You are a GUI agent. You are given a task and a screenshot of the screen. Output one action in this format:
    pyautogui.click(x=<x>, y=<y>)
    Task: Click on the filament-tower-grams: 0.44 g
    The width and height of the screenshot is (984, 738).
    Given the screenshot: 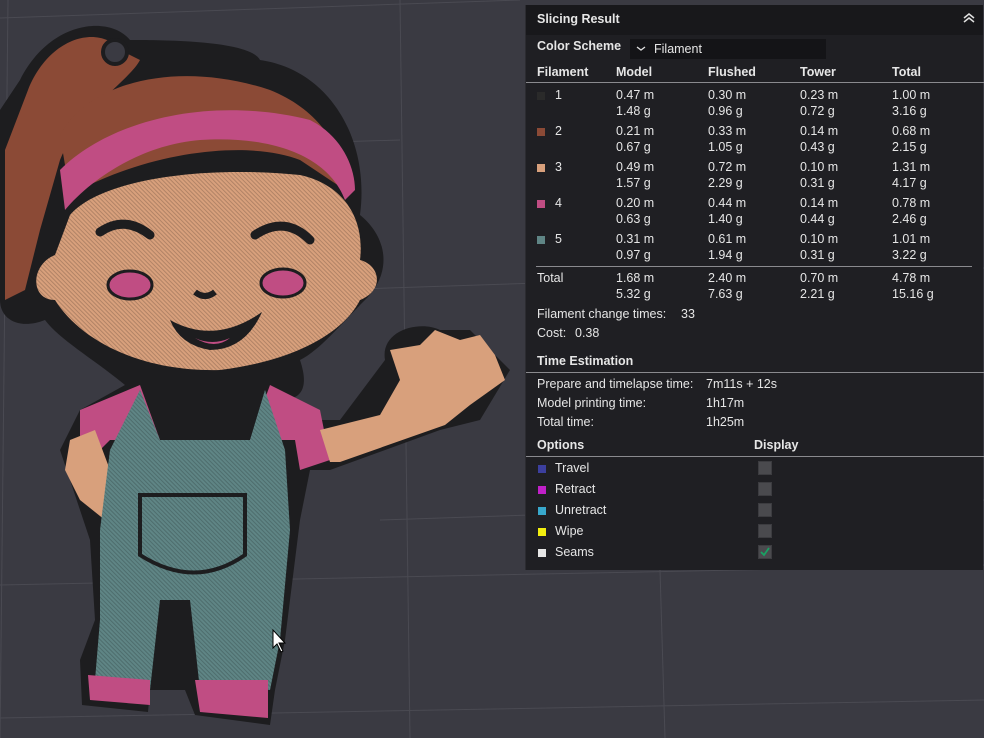 What is the action you would take?
    pyautogui.click(x=817, y=219)
    